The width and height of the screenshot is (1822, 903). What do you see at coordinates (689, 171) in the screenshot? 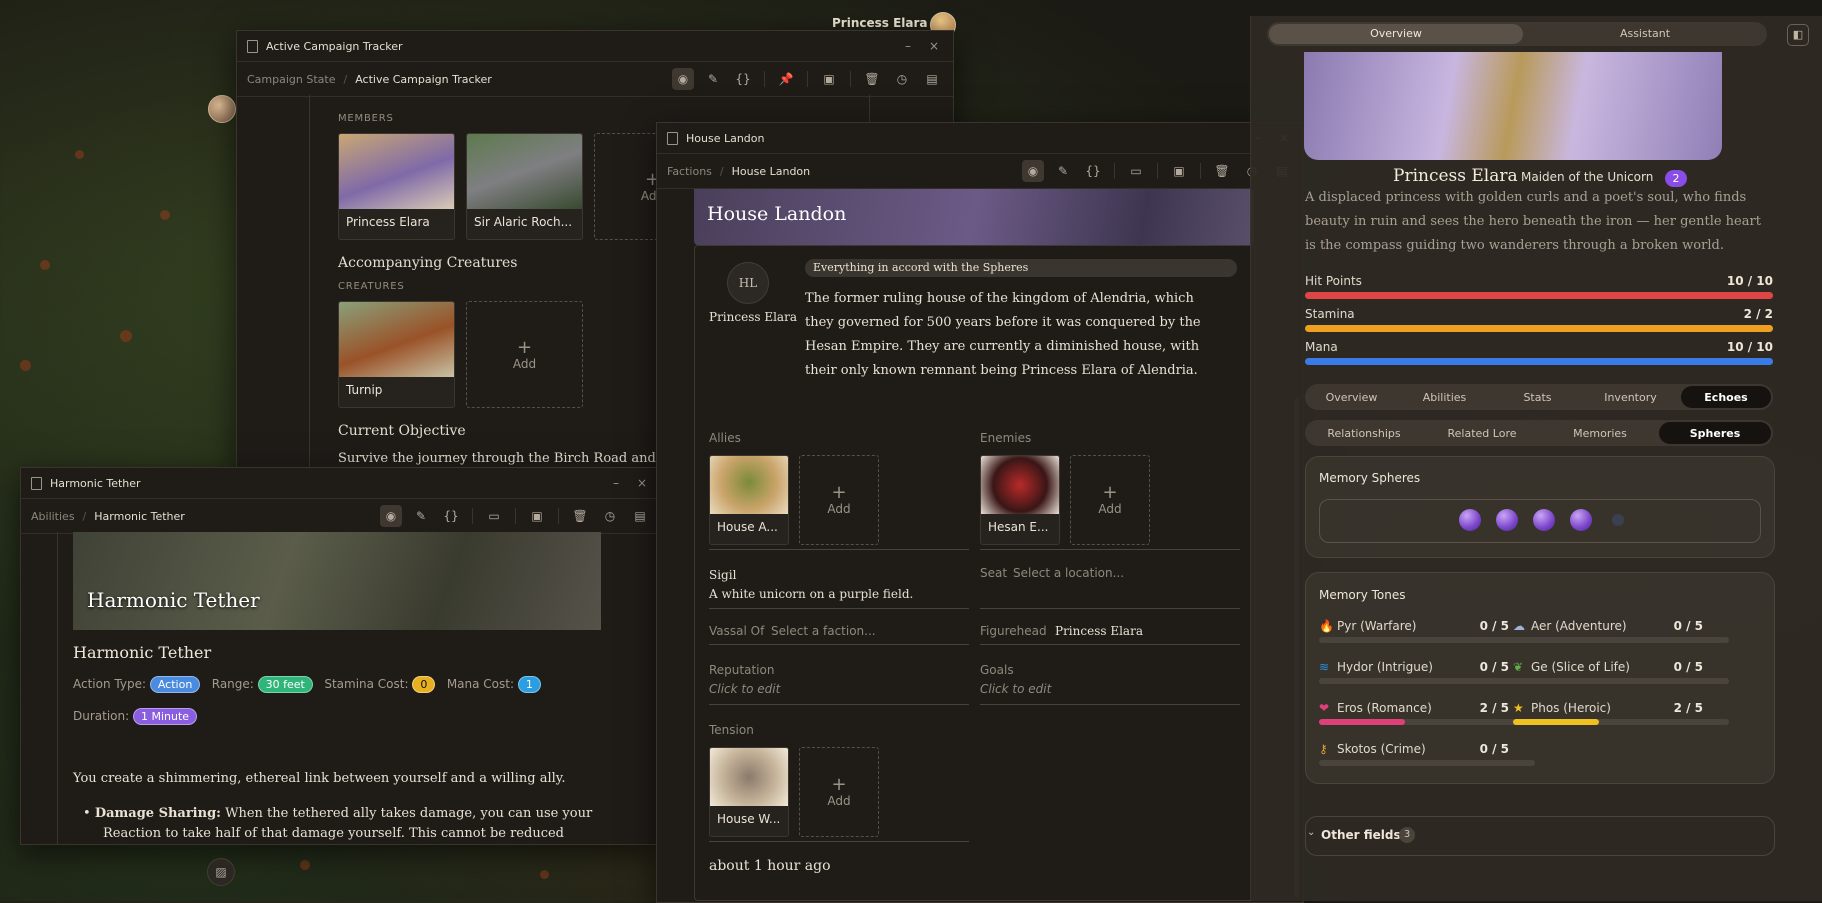
I see `breadcrumb-parent: Factions` at bounding box center [689, 171].